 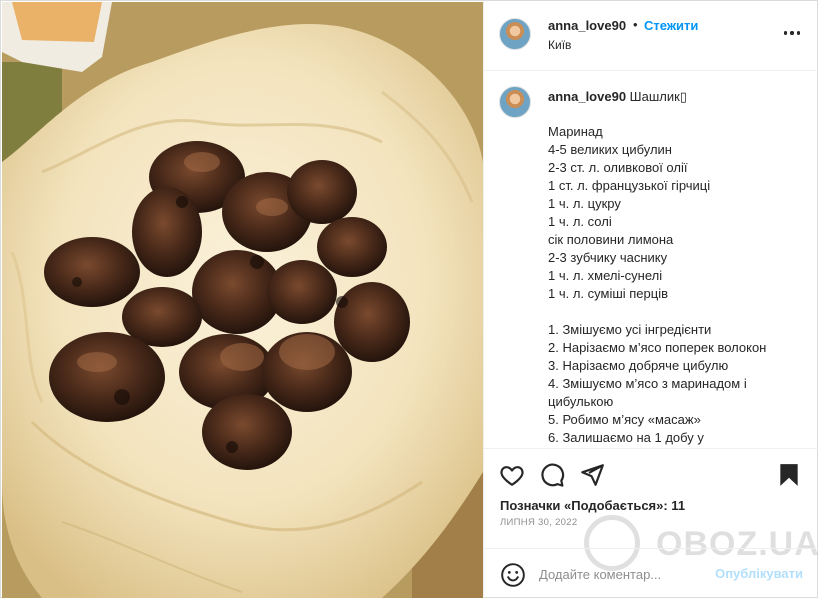 I want to click on caption-heading: anna_love90 Шашлик▯, so click(x=617, y=97).